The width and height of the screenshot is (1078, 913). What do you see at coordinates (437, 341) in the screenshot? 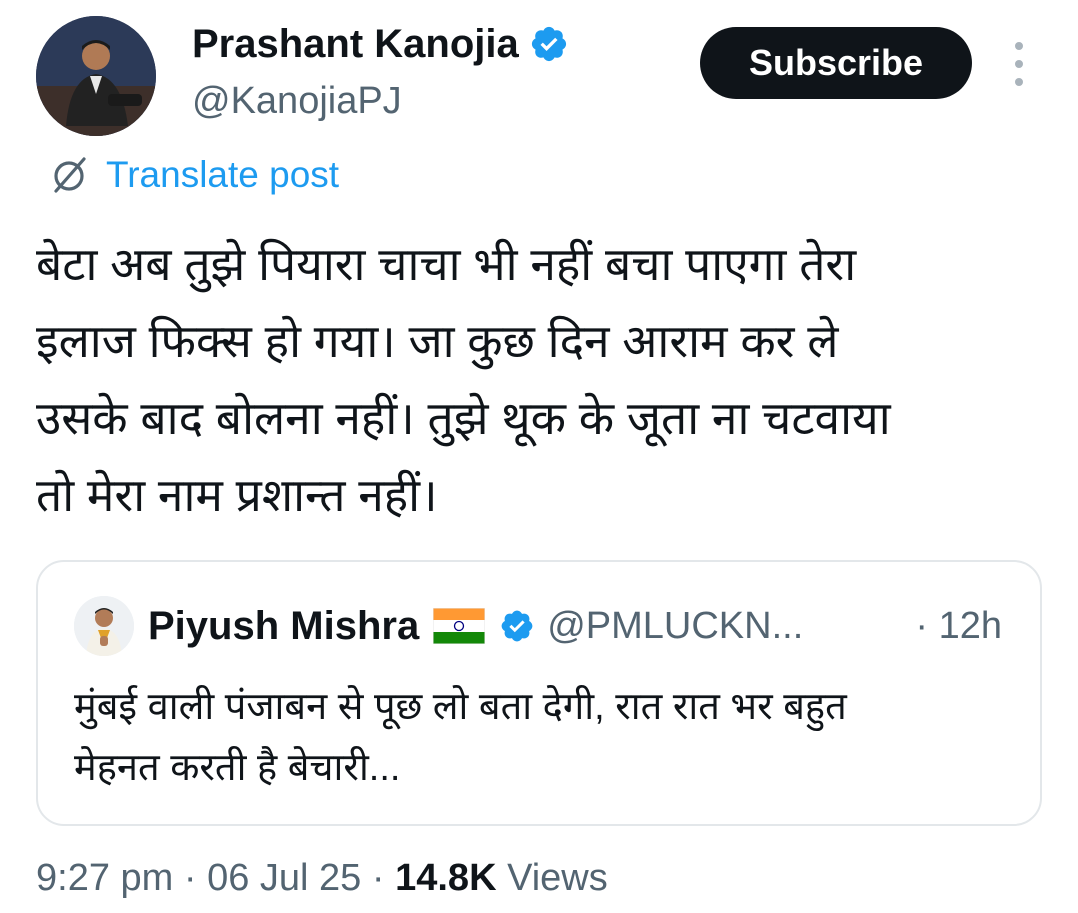
I see `post-line: इलाज फिक्स हो गया। जा कुछ दिन आराम कर ले` at bounding box center [437, 341].